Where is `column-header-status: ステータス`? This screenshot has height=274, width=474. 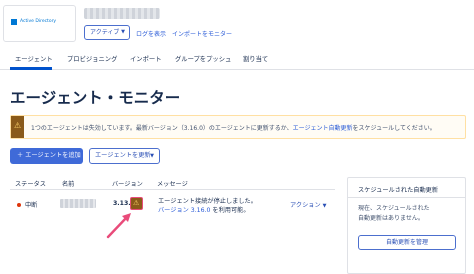
column-header-status: ステータス is located at coordinates (30, 184).